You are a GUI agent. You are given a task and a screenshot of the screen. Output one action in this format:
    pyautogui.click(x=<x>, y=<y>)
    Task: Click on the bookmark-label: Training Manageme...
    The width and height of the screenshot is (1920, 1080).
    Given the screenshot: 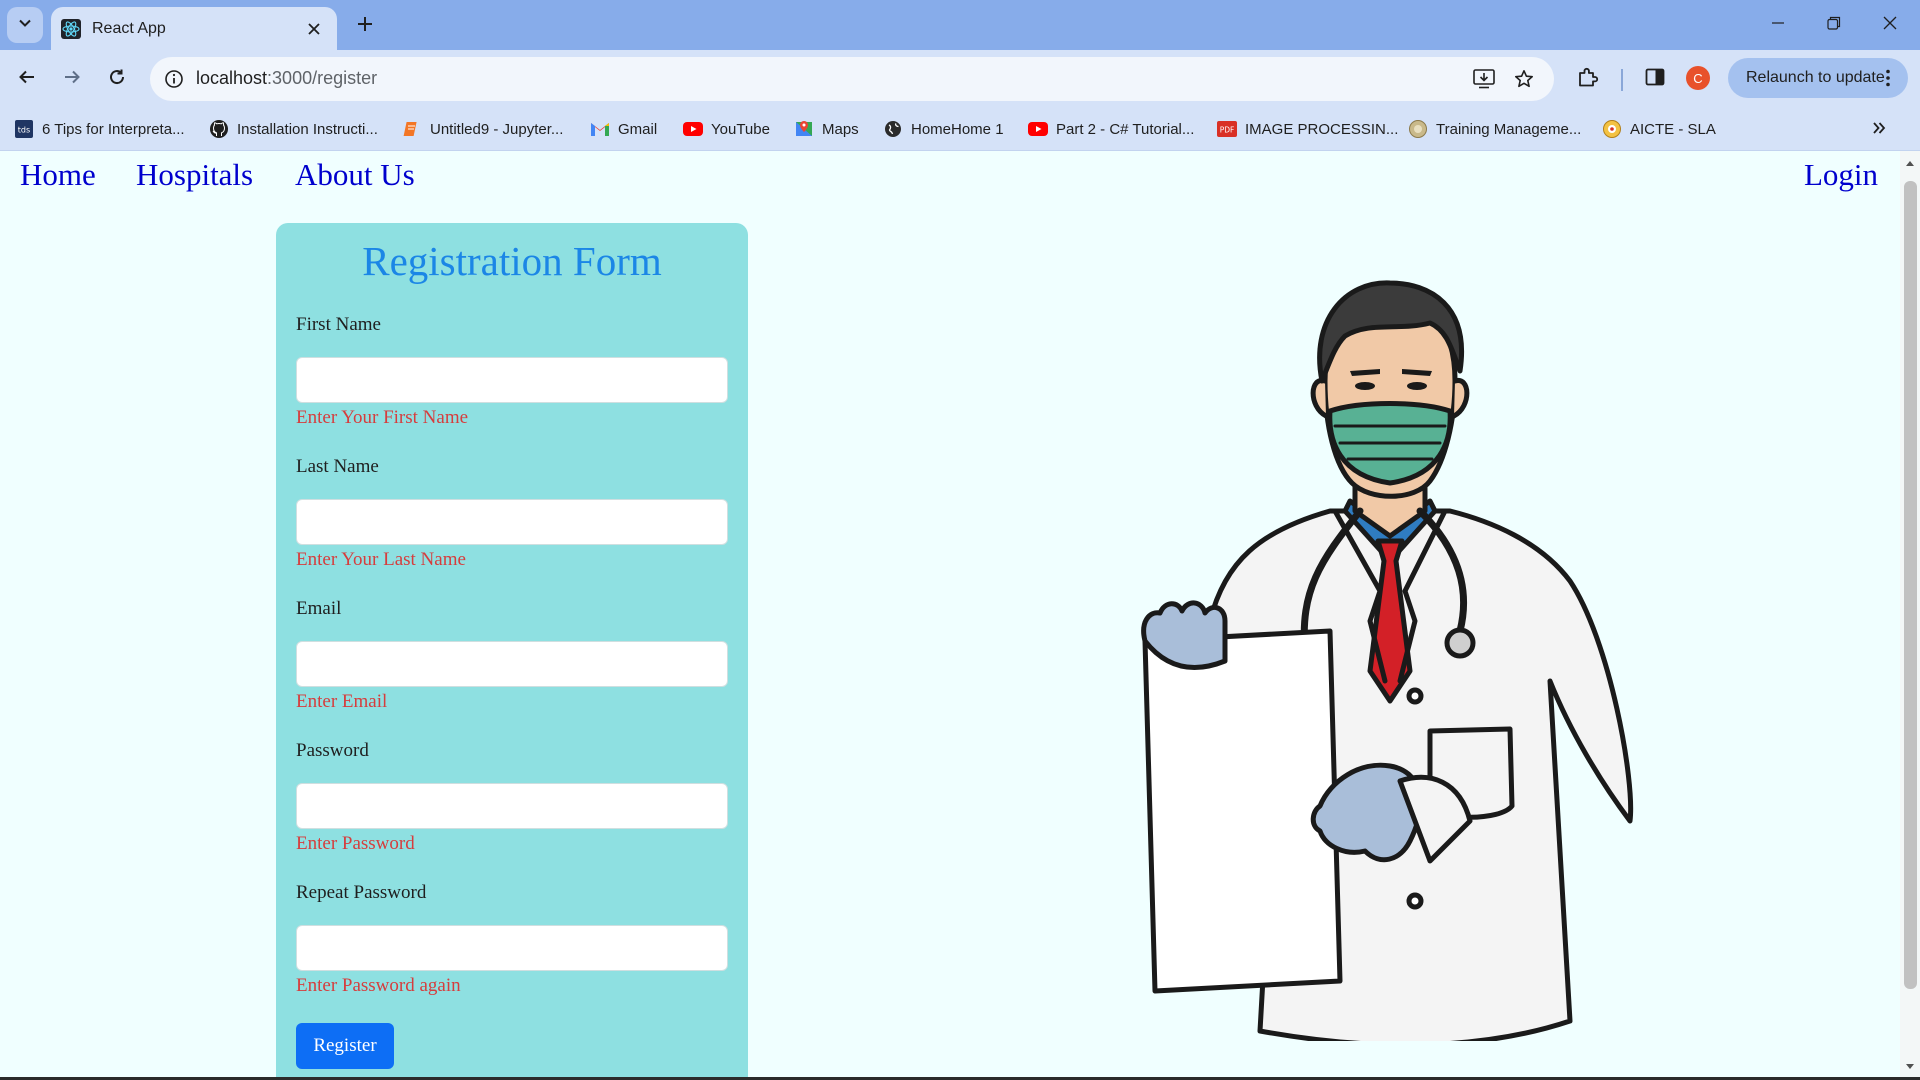 What is the action you would take?
    pyautogui.click(x=1509, y=129)
    